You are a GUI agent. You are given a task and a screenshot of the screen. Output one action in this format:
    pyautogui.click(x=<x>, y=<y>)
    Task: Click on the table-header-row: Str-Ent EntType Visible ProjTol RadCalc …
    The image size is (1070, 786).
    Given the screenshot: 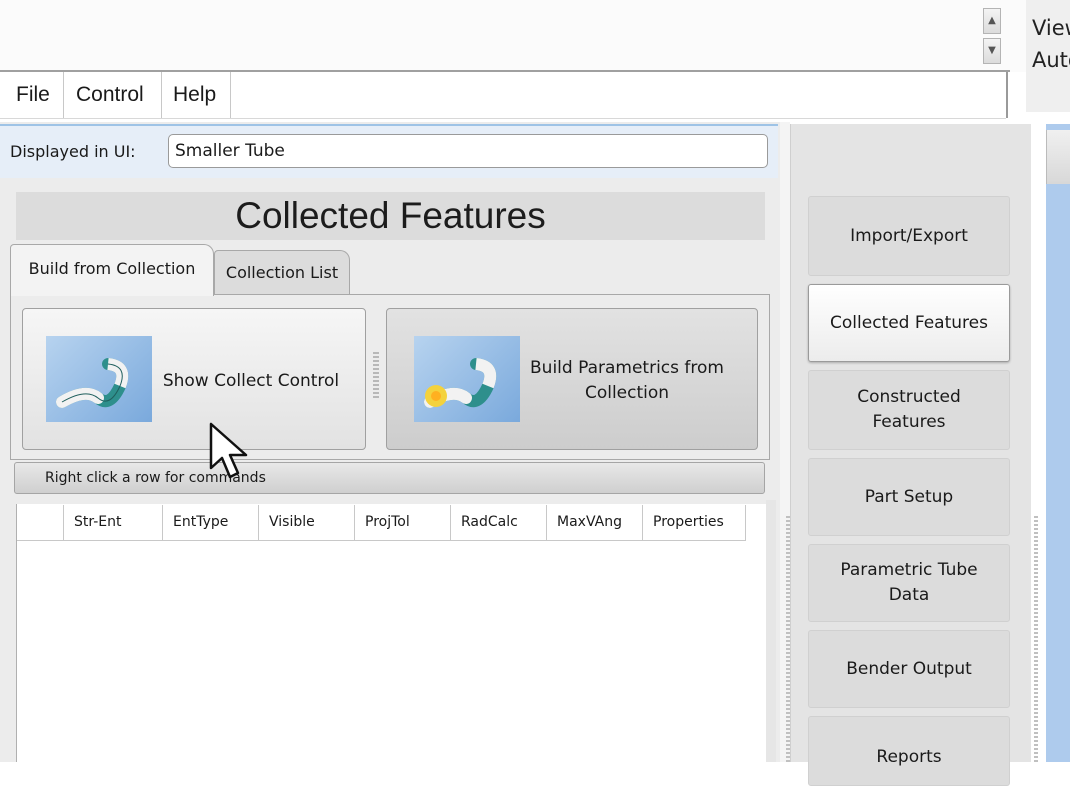 What is the action you would take?
    pyautogui.click(x=381, y=523)
    